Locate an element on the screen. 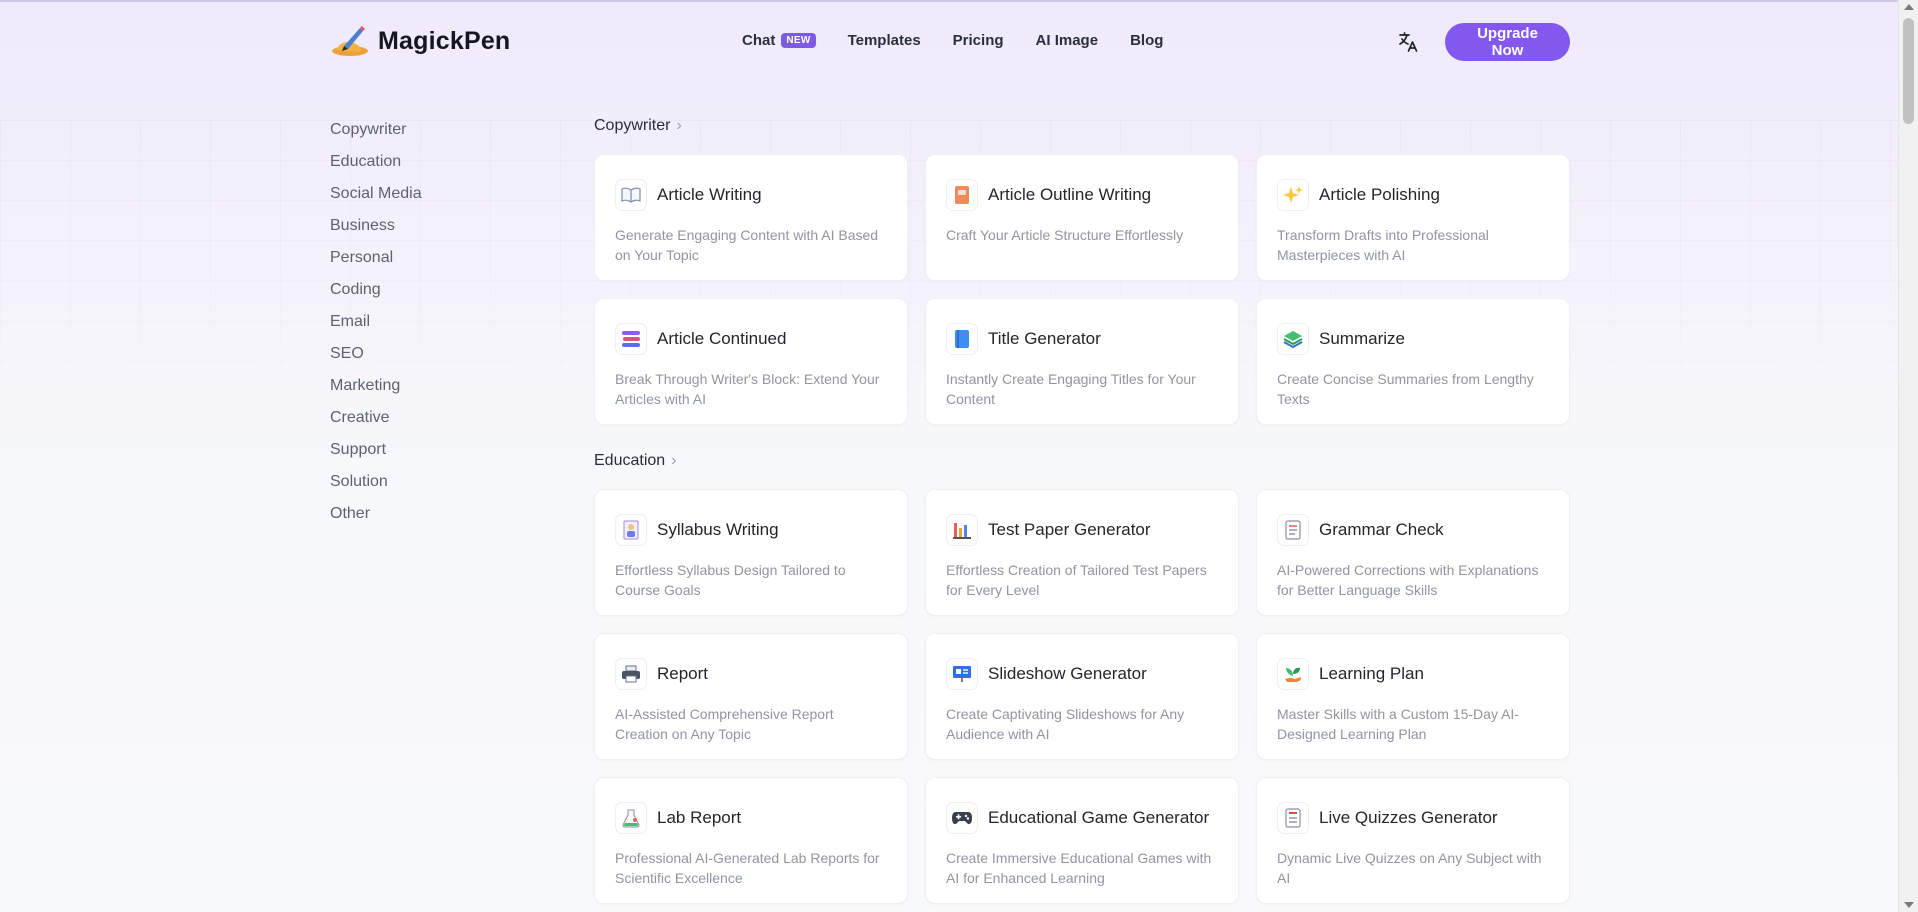 This screenshot has width=1918, height=912. brand-logo: MagickPen is located at coordinates (420, 41).